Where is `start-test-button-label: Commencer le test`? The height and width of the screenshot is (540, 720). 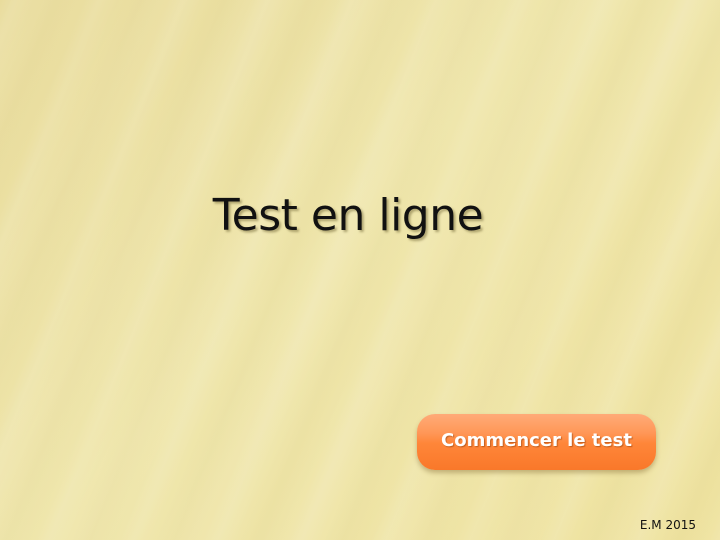
start-test-button-label: Commencer le test is located at coordinates (536, 440).